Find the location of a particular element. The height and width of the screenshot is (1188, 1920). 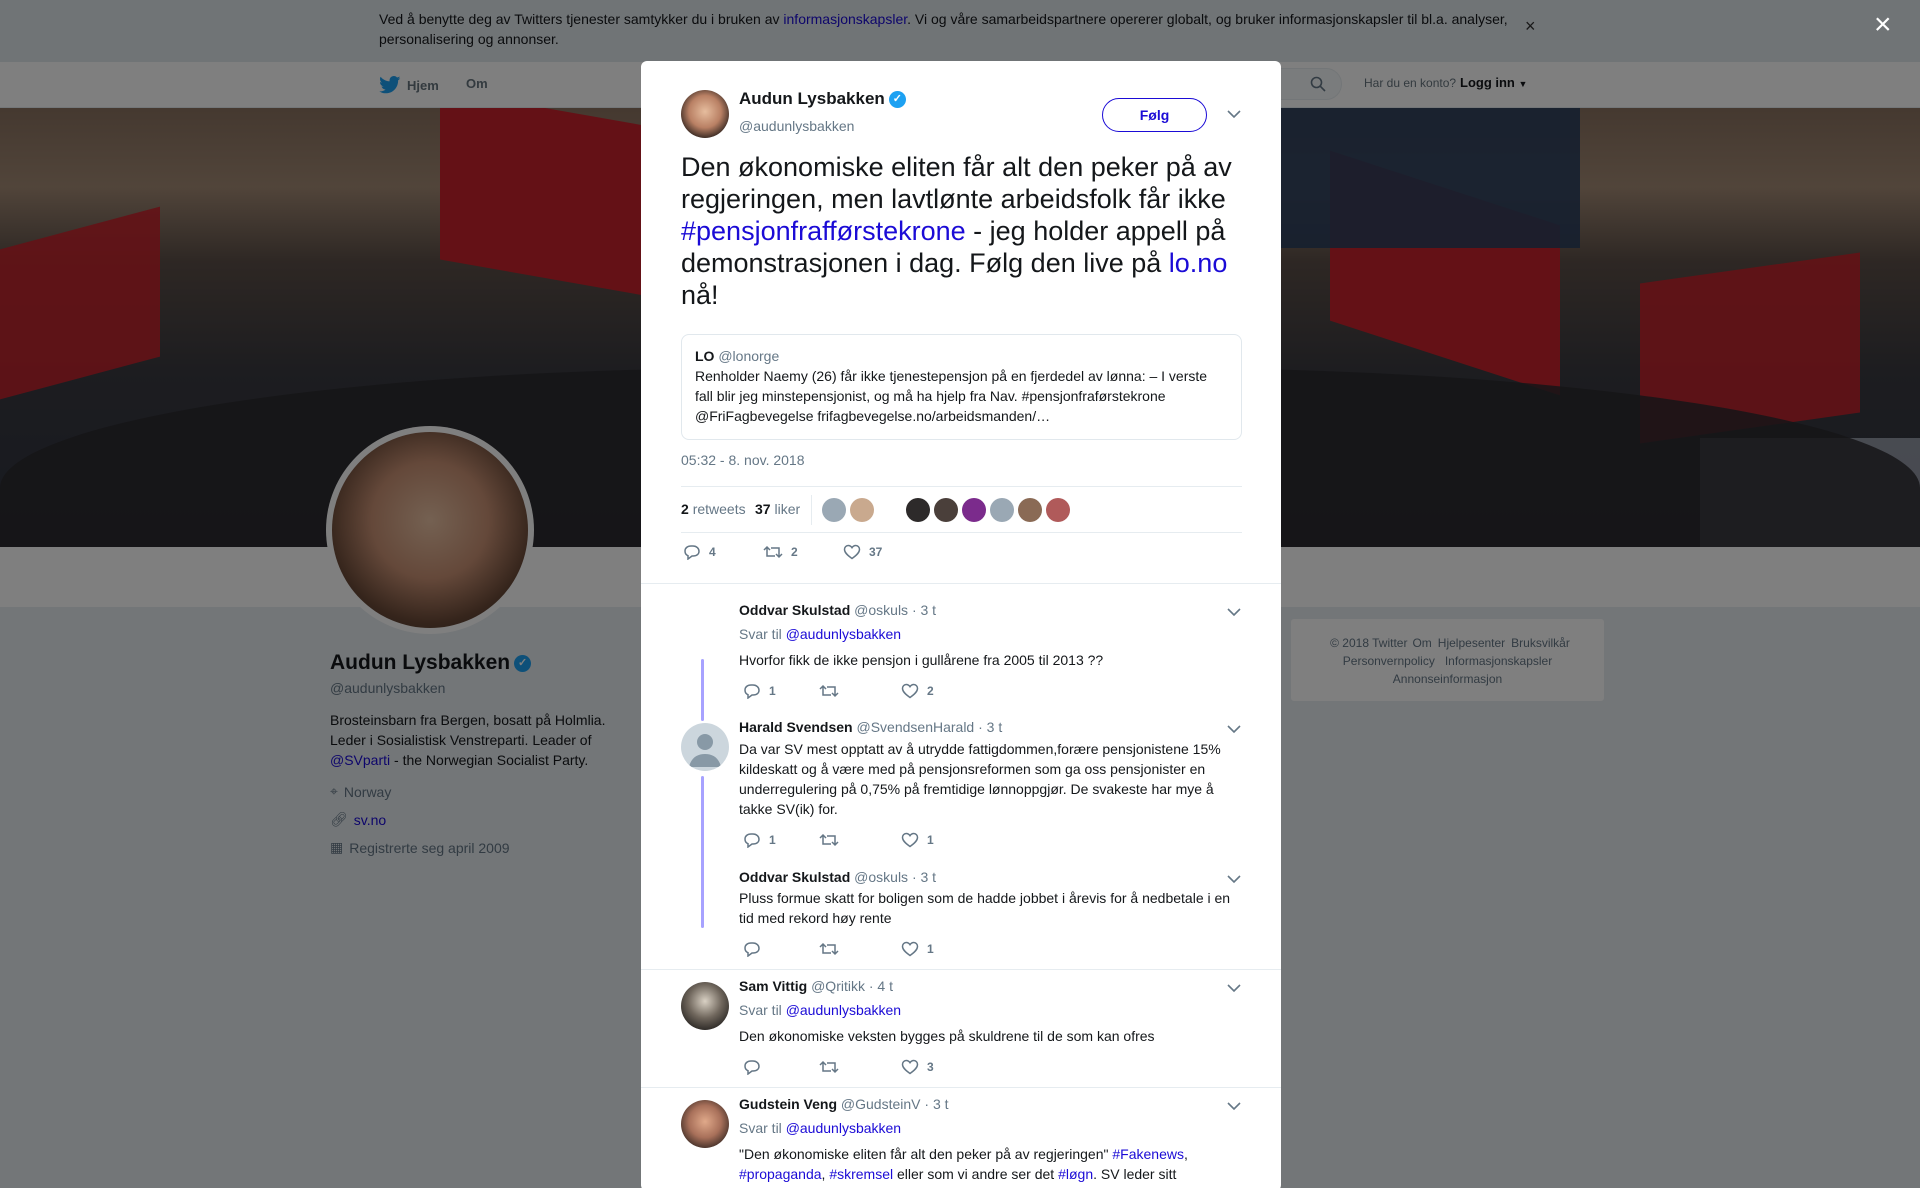

retweet-stat: 2 retweets is located at coordinates (713, 509).